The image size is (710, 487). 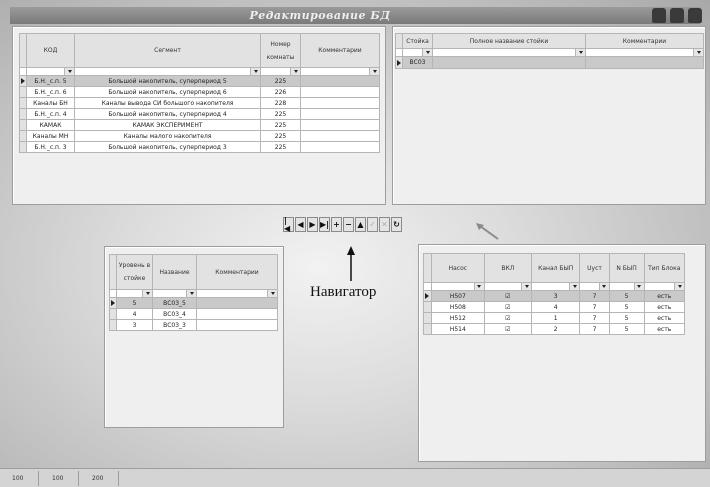 What do you see at coordinates (174, 314) in the screenshot?
I see `table-cell: ВС03_4` at bounding box center [174, 314].